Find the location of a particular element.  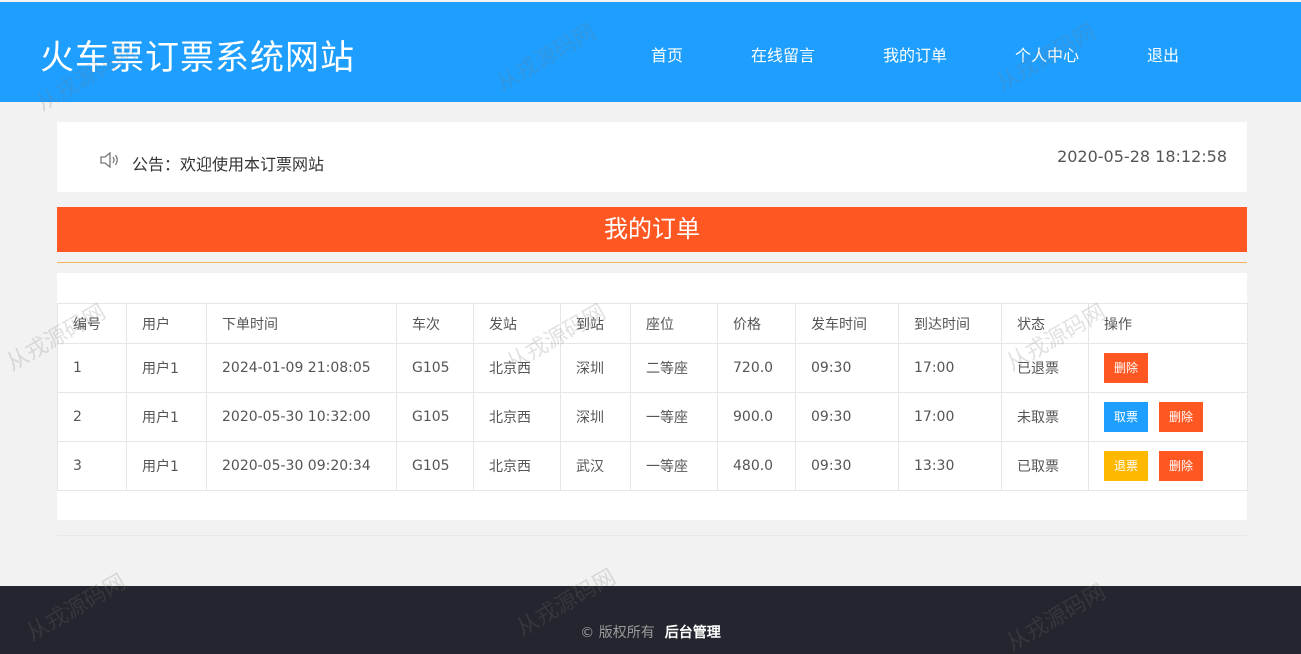

cell-actions: 删除 is located at coordinates (1168, 368).